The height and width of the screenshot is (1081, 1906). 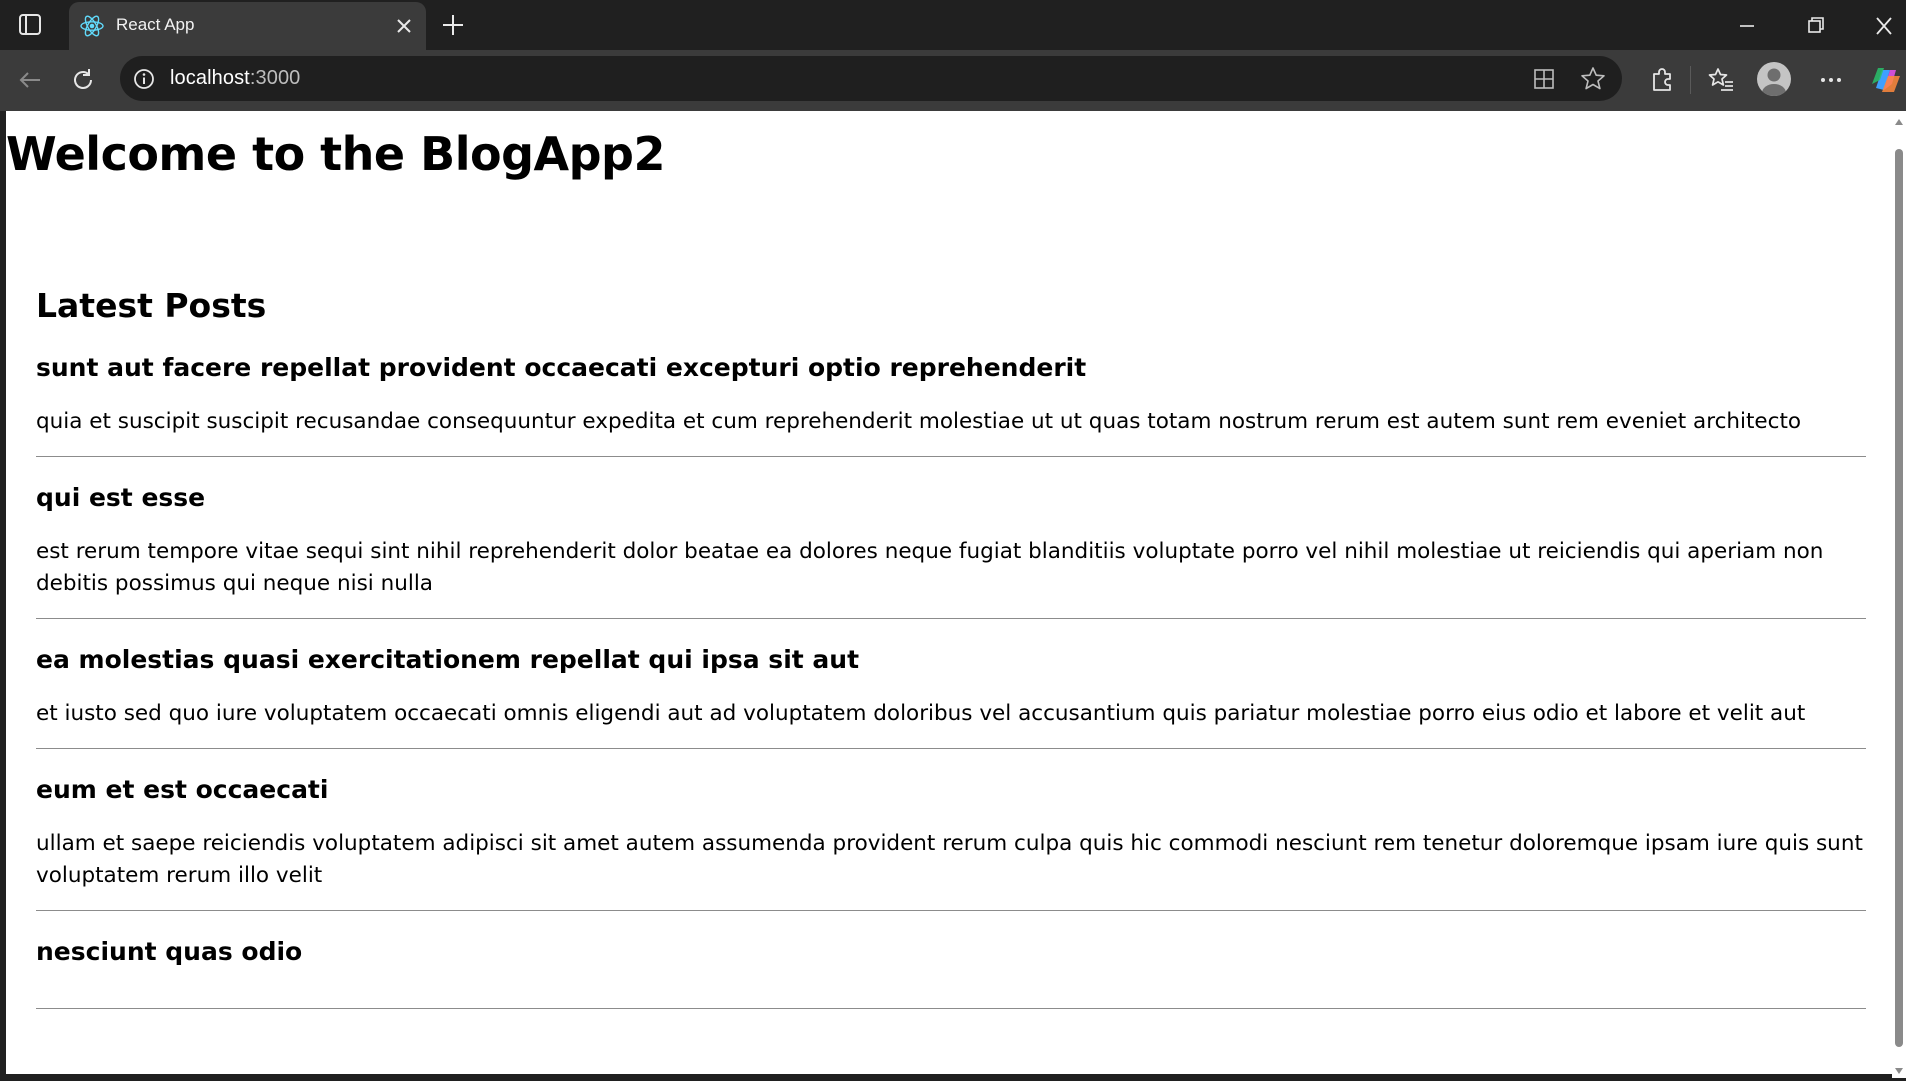 I want to click on site-info-icon, so click(x=144, y=79).